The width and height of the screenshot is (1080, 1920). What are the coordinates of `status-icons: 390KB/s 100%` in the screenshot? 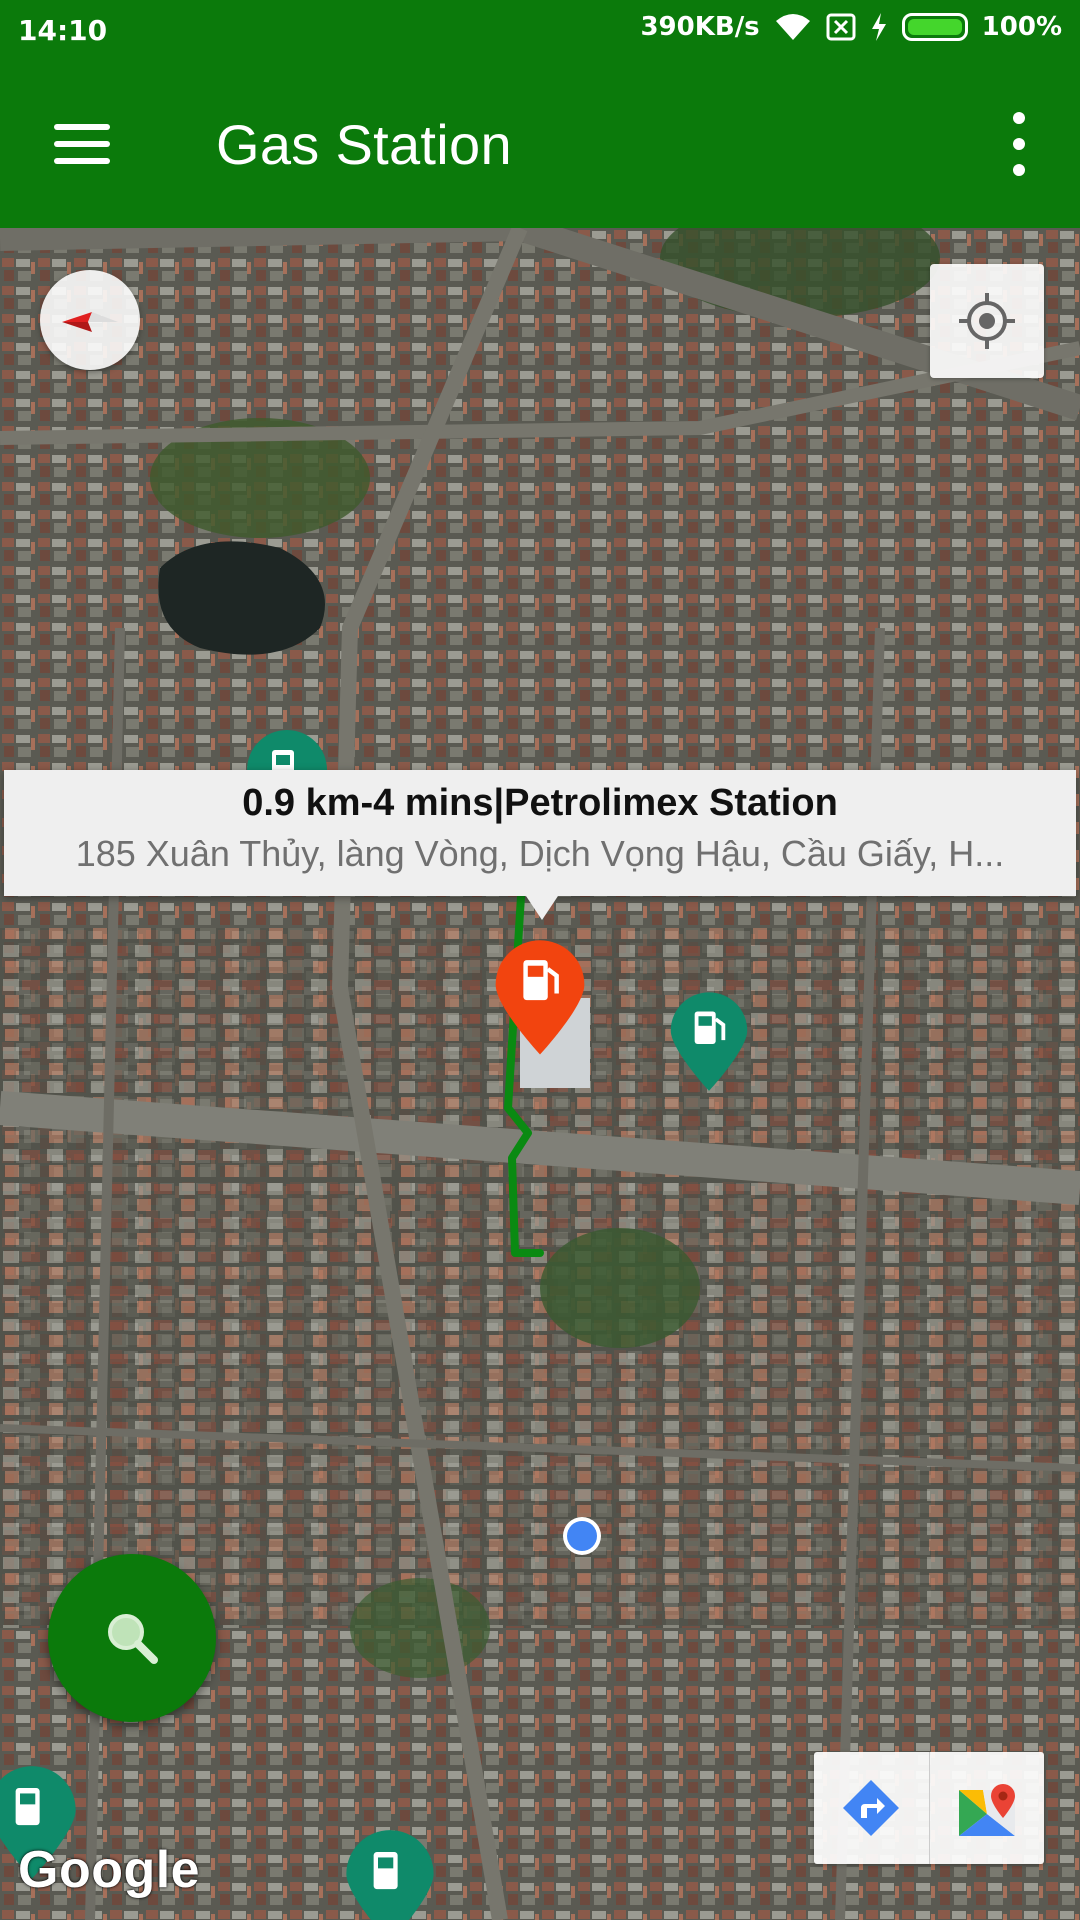 It's located at (851, 27).